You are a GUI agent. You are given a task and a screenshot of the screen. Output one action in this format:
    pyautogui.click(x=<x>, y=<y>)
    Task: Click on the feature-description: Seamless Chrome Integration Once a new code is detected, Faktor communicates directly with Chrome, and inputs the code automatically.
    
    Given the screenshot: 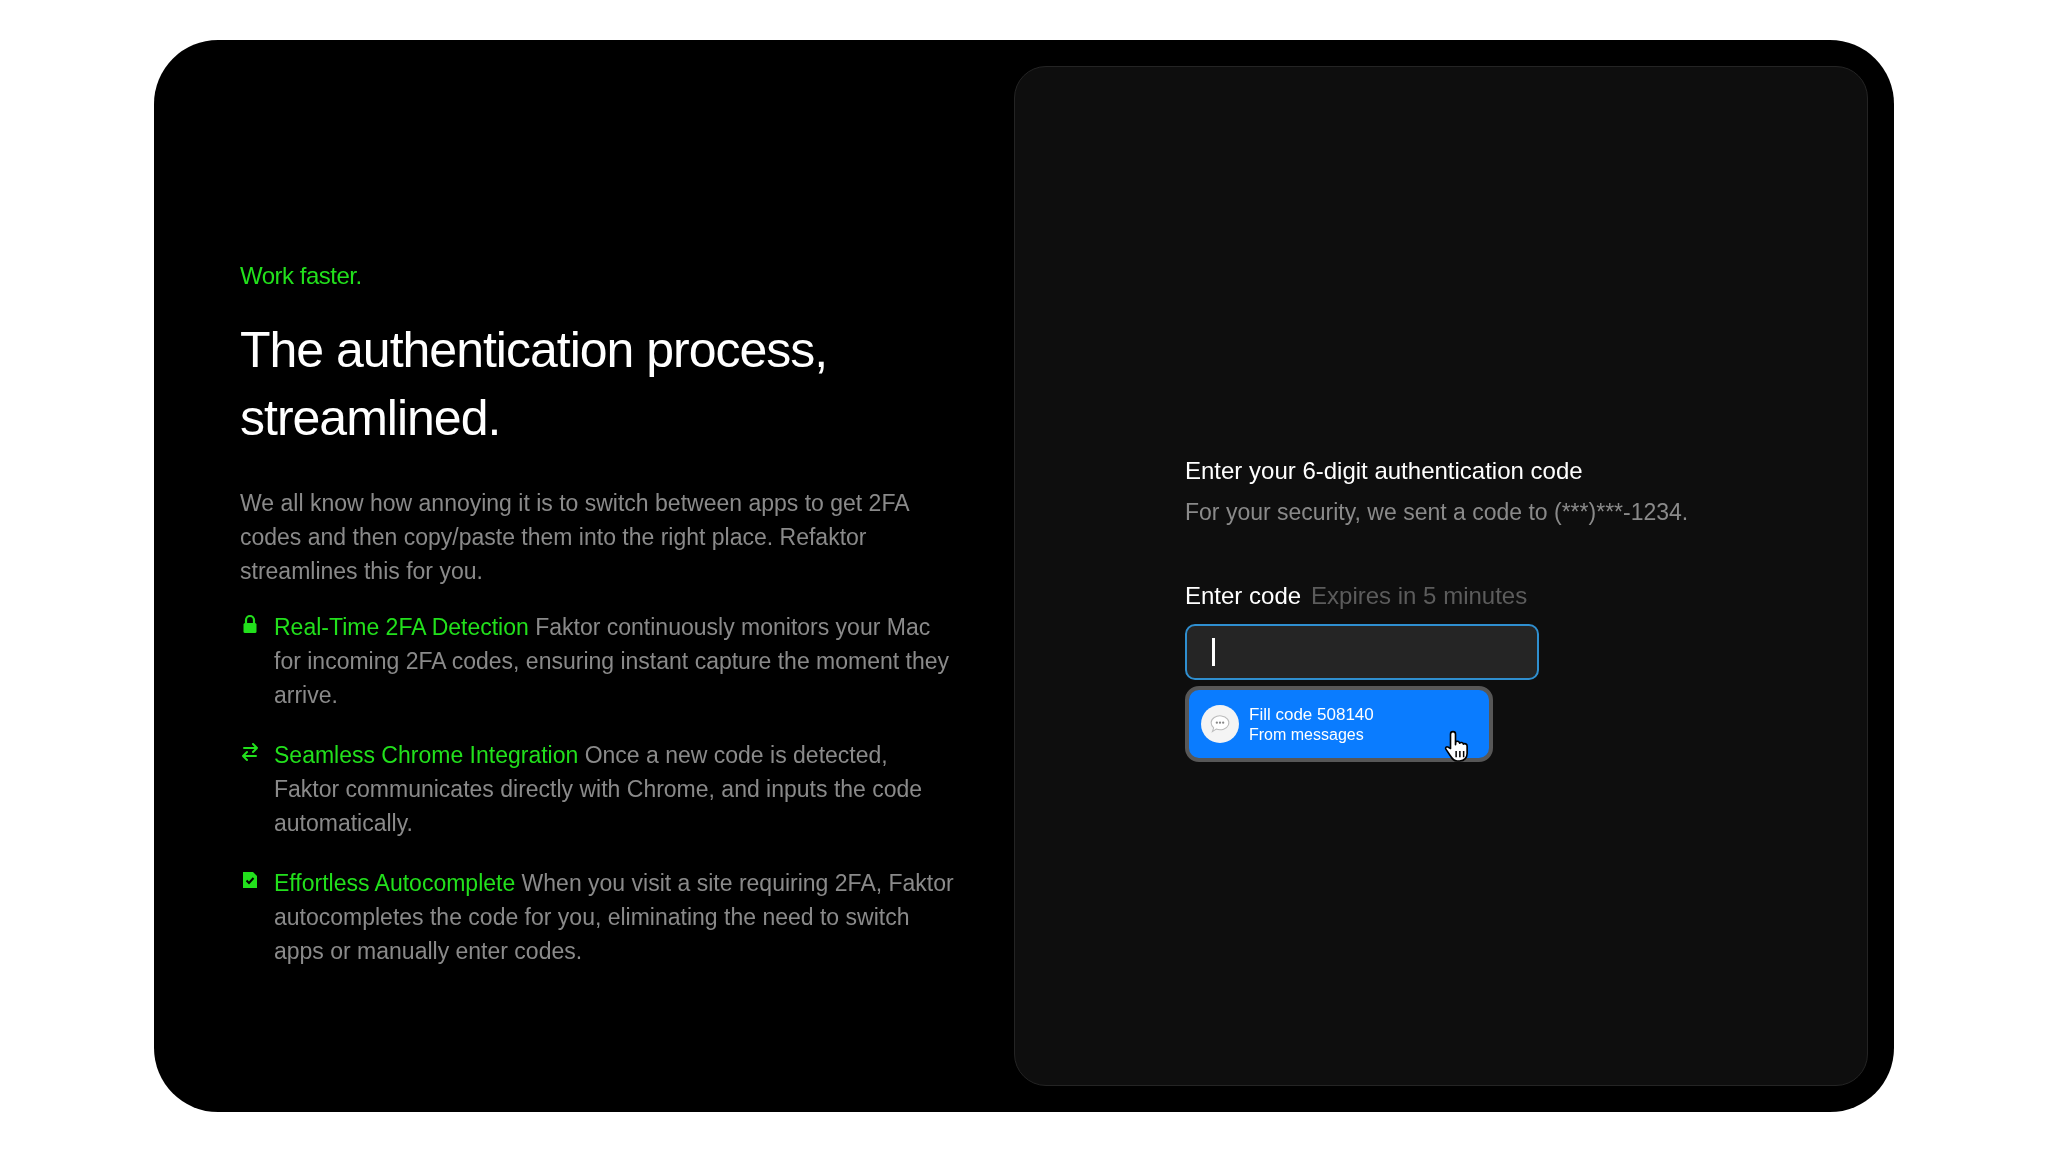 What is the action you would take?
    pyautogui.click(x=599, y=789)
    